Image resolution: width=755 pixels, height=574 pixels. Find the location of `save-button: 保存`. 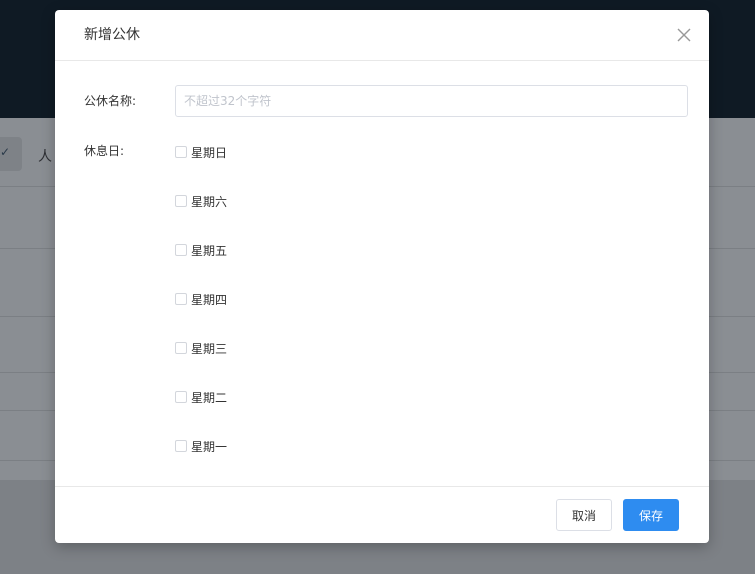

save-button: 保存 is located at coordinates (651, 515).